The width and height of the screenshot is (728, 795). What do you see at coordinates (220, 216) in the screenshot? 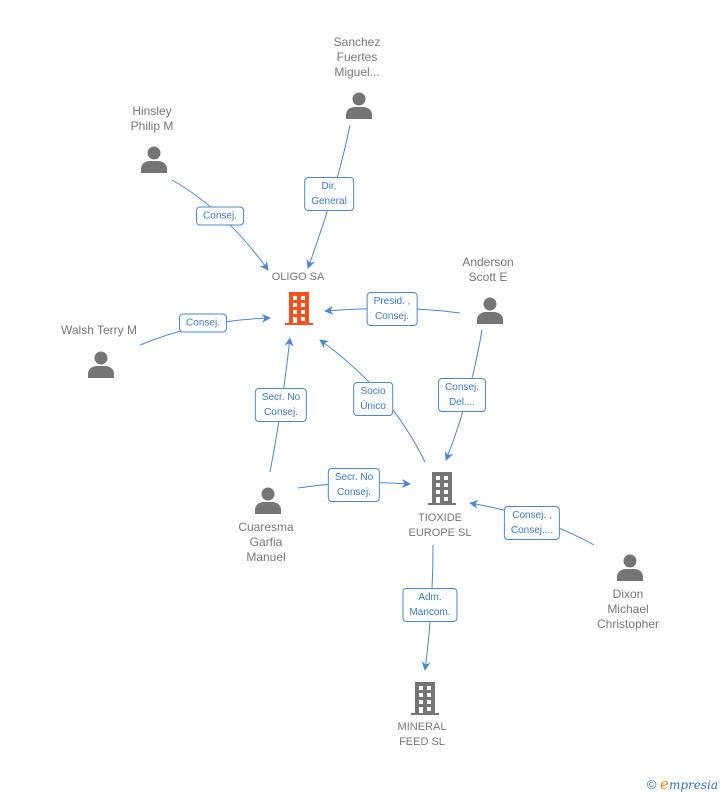
I see `edge-label-hinsley-oligo: Consej.` at bounding box center [220, 216].